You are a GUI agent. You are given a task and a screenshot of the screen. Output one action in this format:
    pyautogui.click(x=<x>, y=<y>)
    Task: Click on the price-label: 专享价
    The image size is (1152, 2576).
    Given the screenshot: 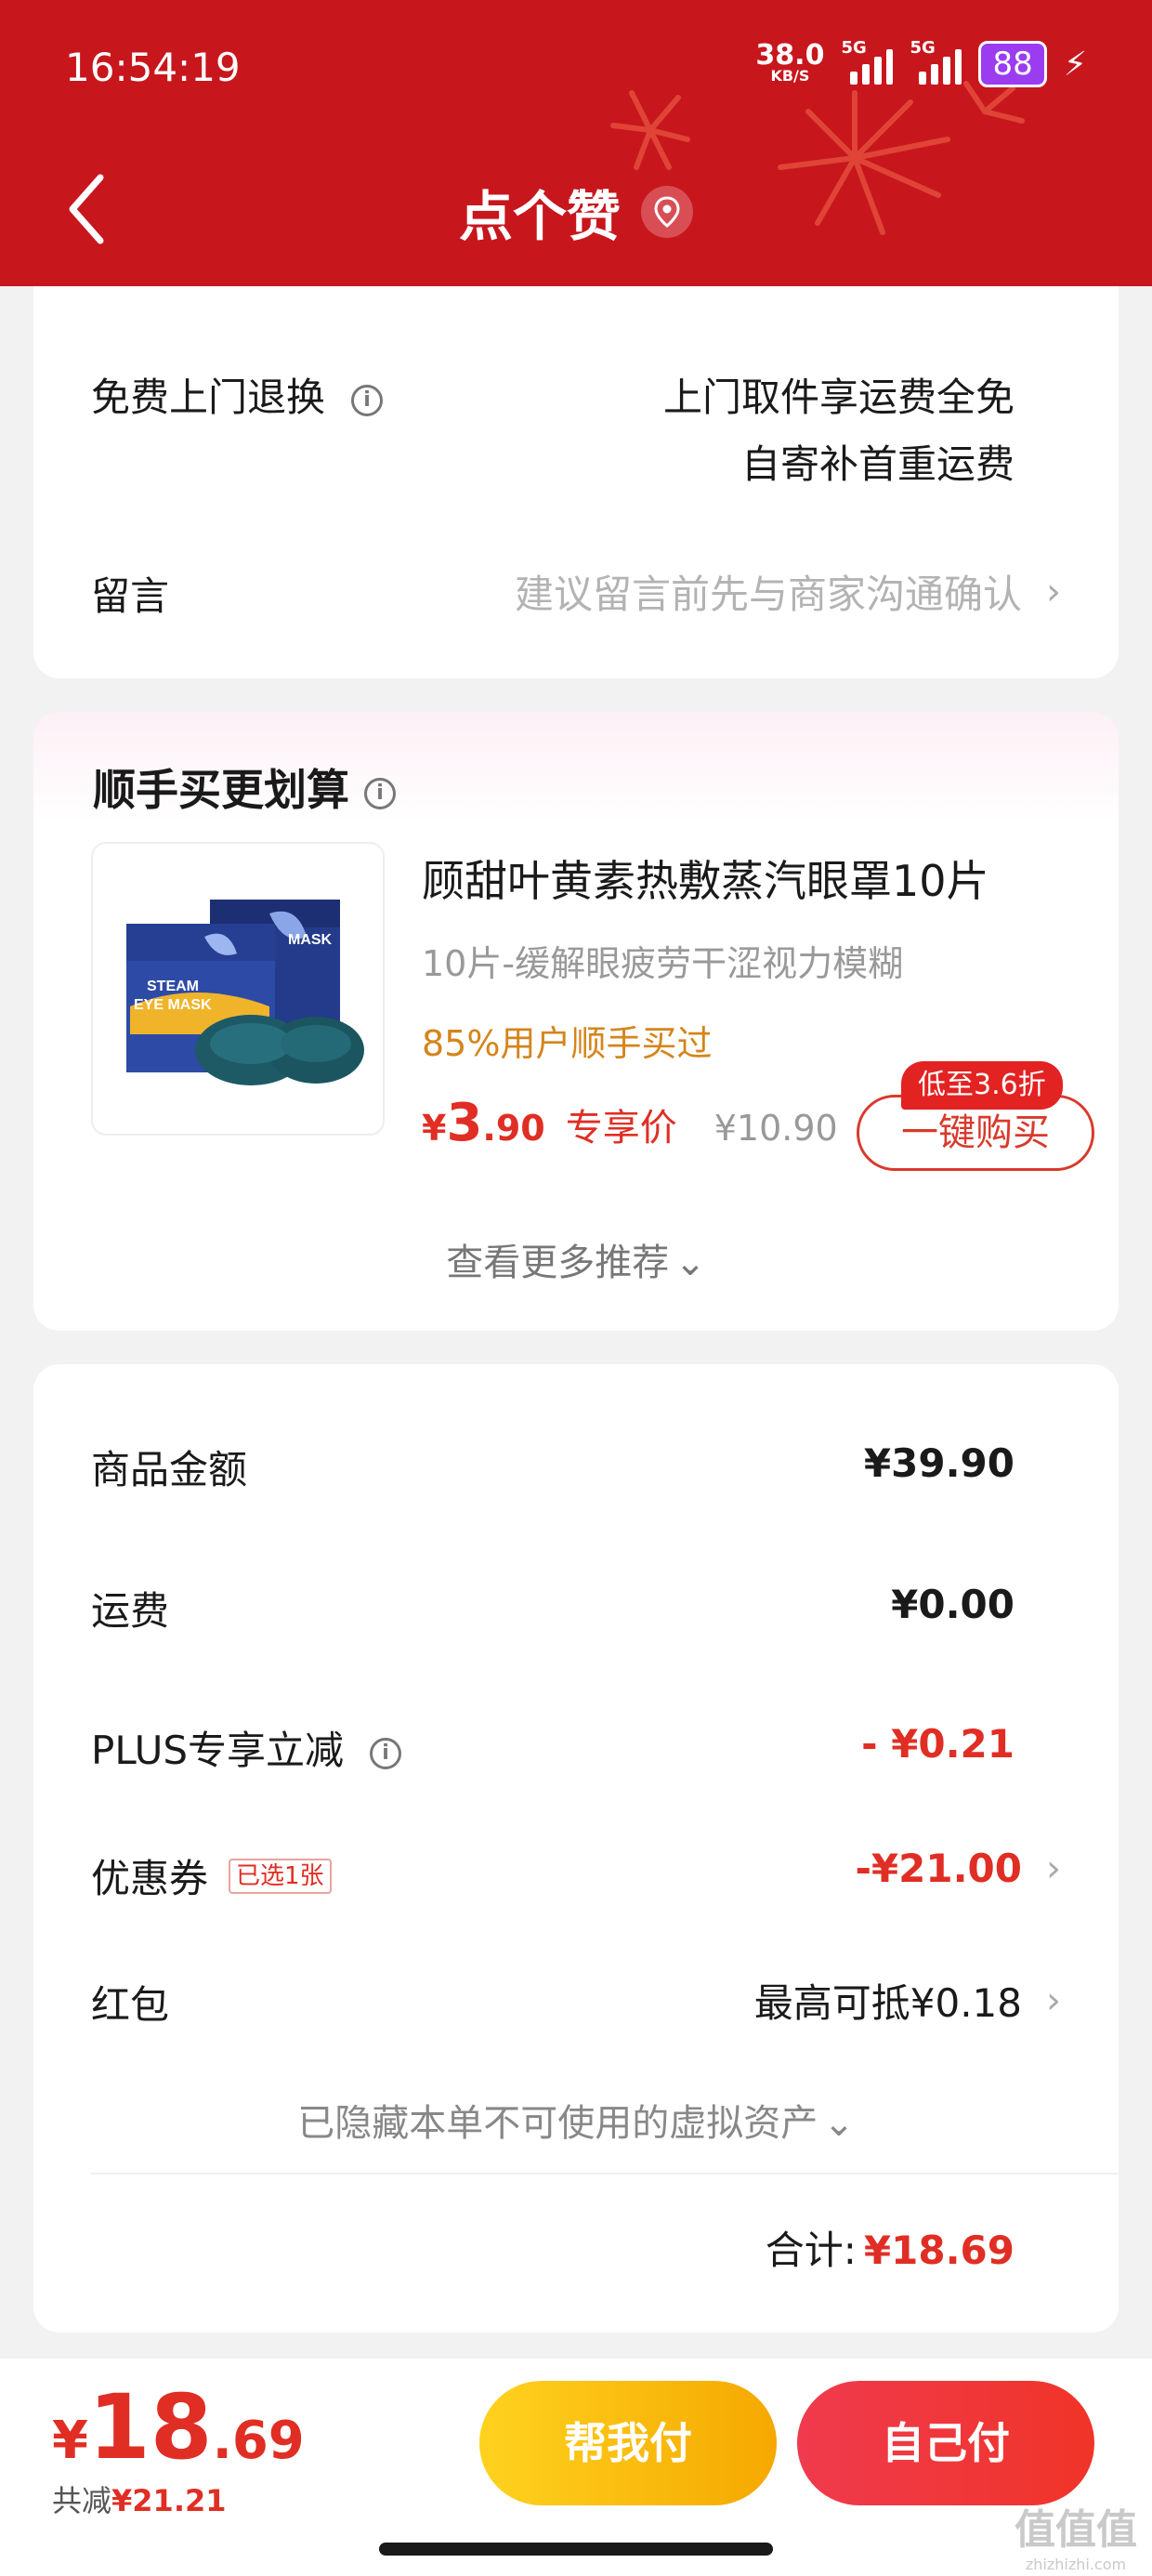 What is the action you would take?
    pyautogui.click(x=621, y=1128)
    